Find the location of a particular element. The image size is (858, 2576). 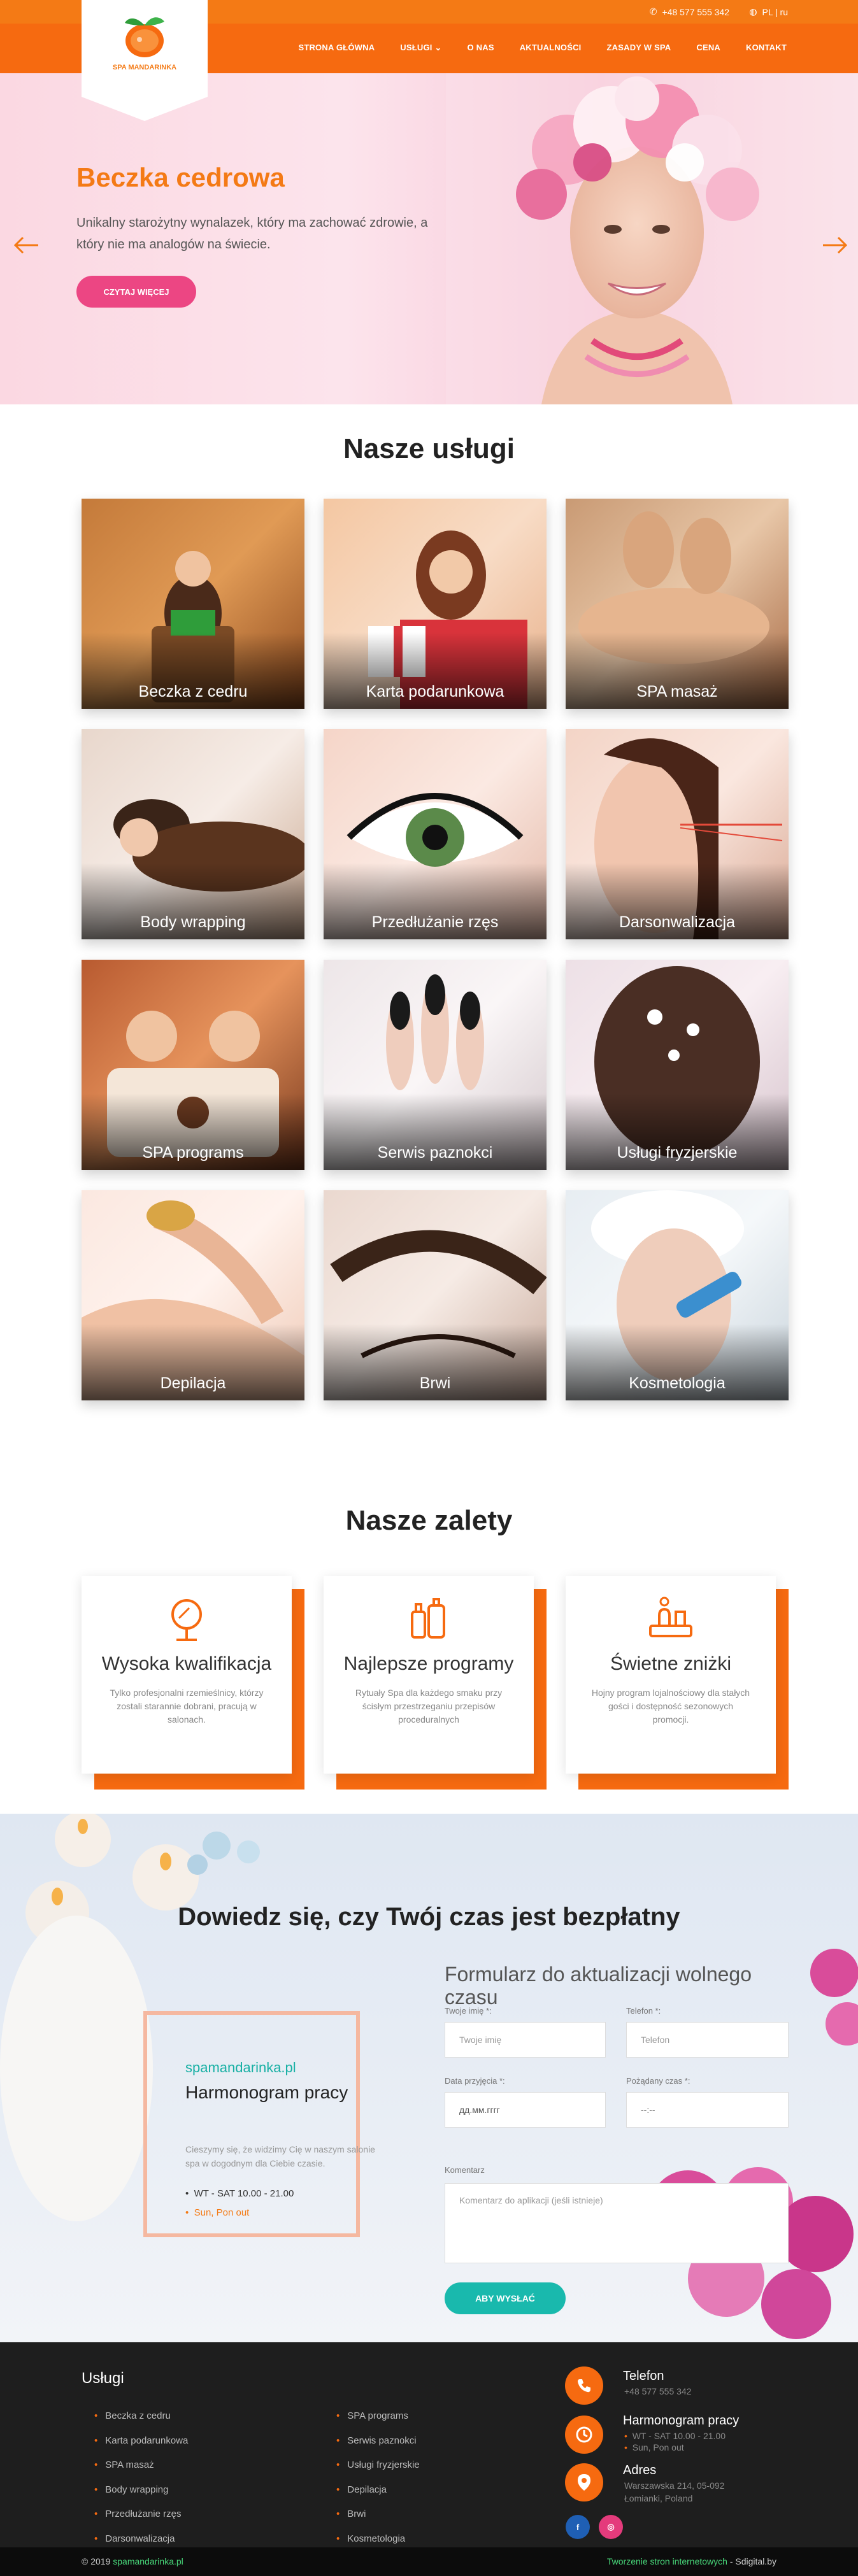

footer-link: SPA programs is located at coordinates (378, 2417).